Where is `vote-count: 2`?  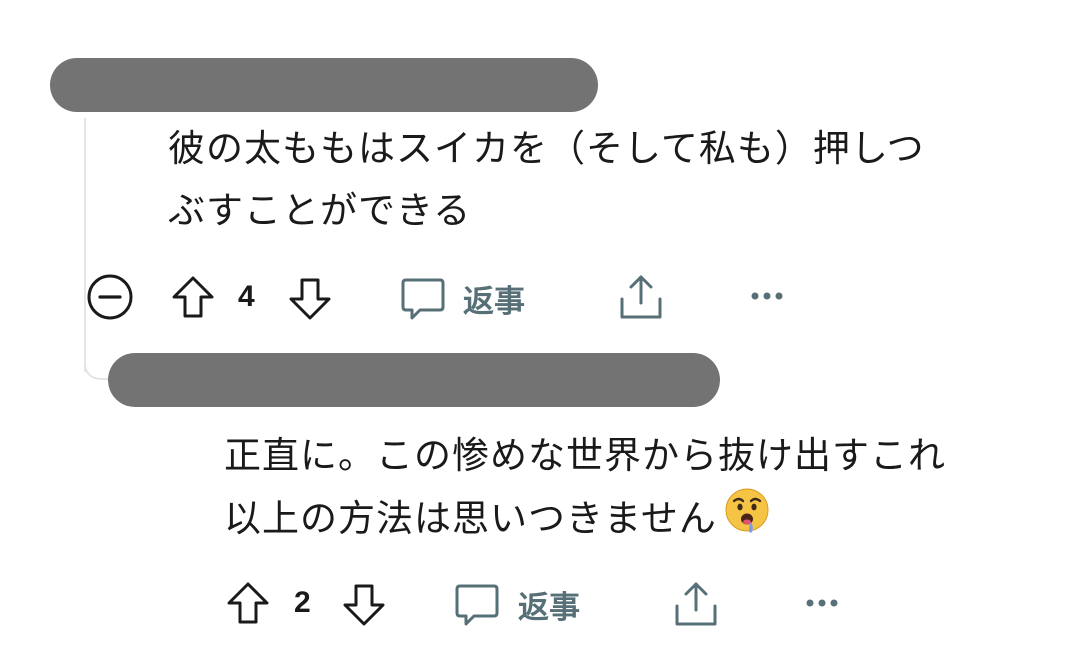
vote-count: 2 is located at coordinates (302, 602).